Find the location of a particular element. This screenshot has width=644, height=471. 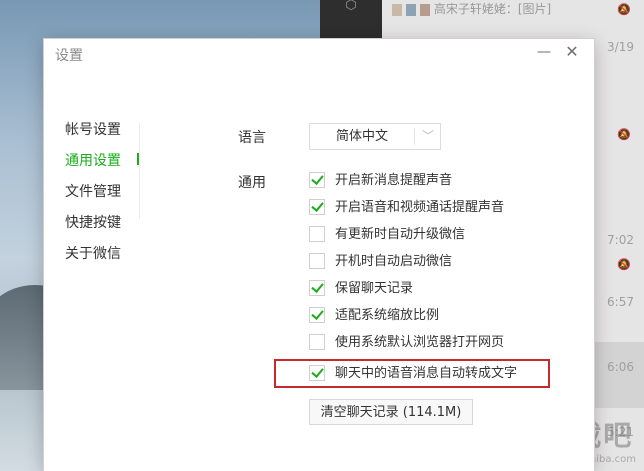

nav-item-files: 文件管理 is located at coordinates (105, 191).